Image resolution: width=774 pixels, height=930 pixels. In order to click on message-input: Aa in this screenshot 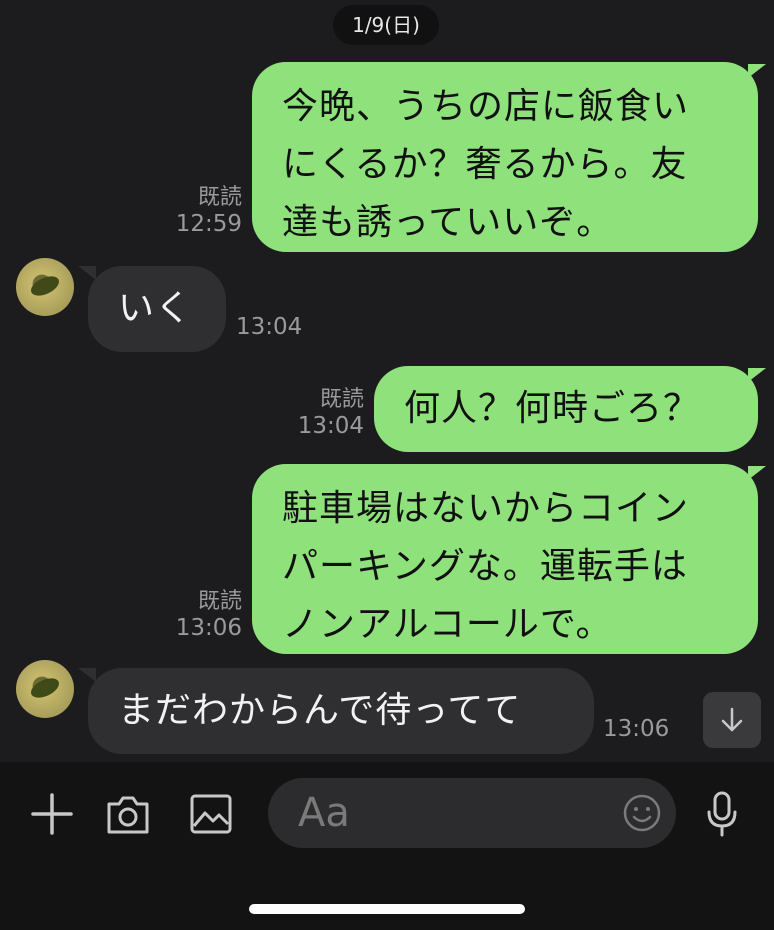, I will do `click(472, 813)`.